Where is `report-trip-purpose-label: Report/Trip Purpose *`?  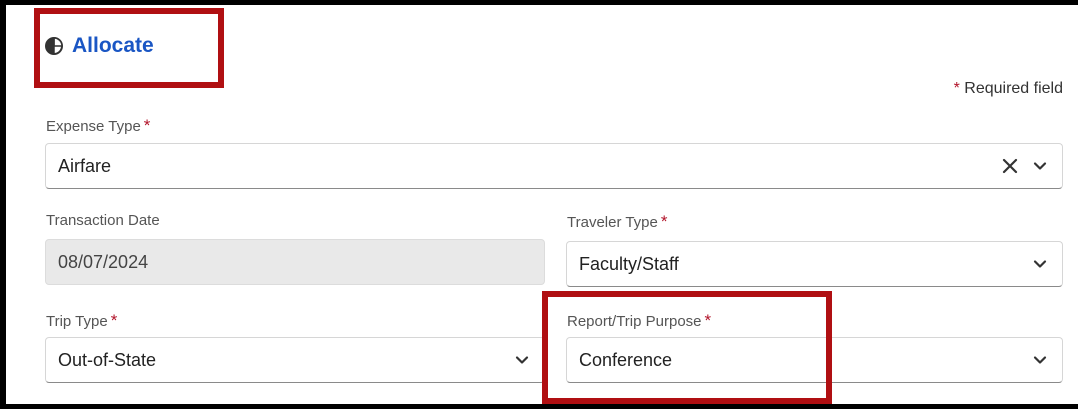
report-trip-purpose-label: Report/Trip Purpose * is located at coordinates (639, 321).